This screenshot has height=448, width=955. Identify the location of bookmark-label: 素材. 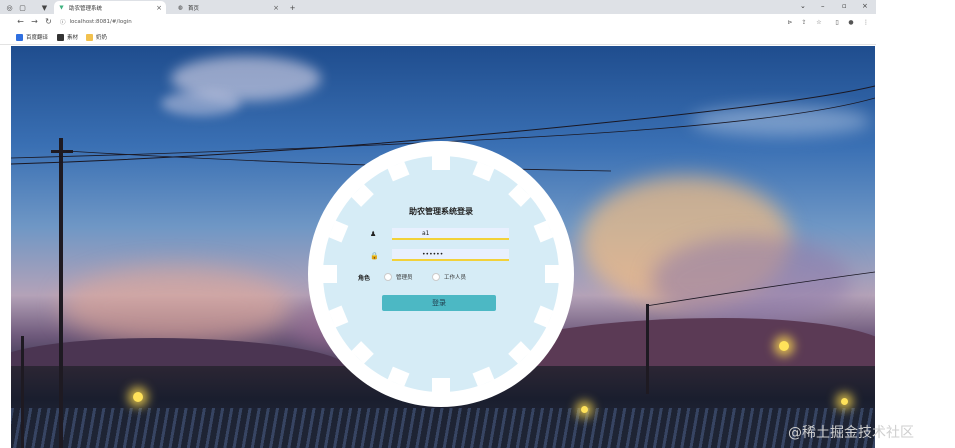
(73, 38).